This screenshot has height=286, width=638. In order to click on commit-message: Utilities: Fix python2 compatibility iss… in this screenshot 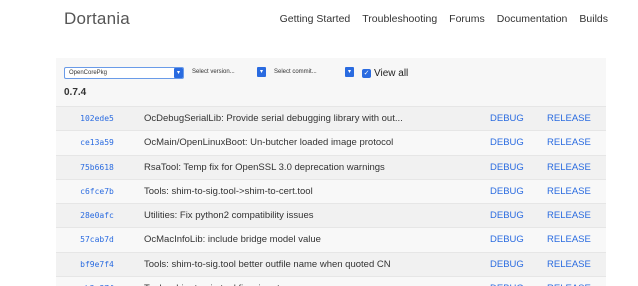, I will do `click(229, 216)`.